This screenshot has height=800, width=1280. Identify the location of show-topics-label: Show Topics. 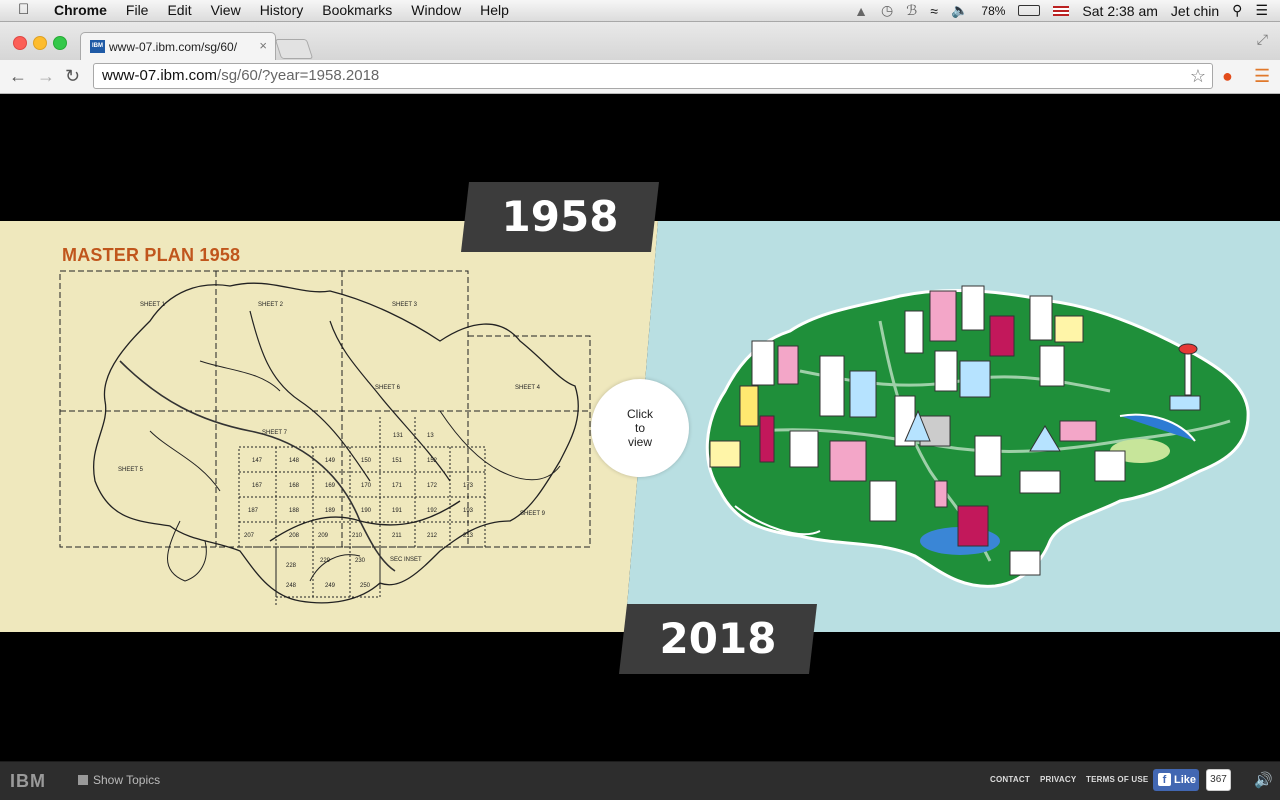
(127, 780).